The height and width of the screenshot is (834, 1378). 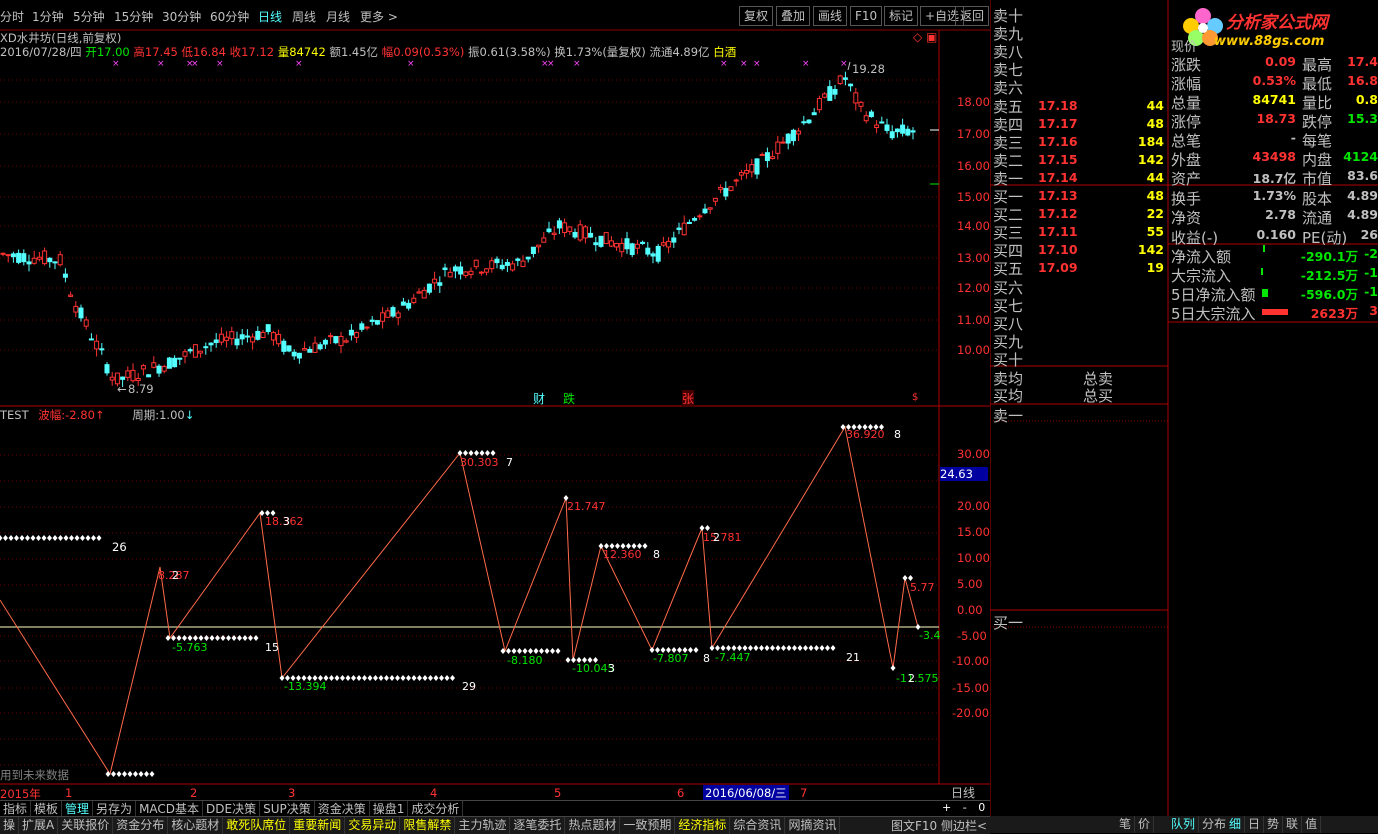 What do you see at coordinates (86, 825) in the screenshot?
I see `tab-related-quotes: 关联报价` at bounding box center [86, 825].